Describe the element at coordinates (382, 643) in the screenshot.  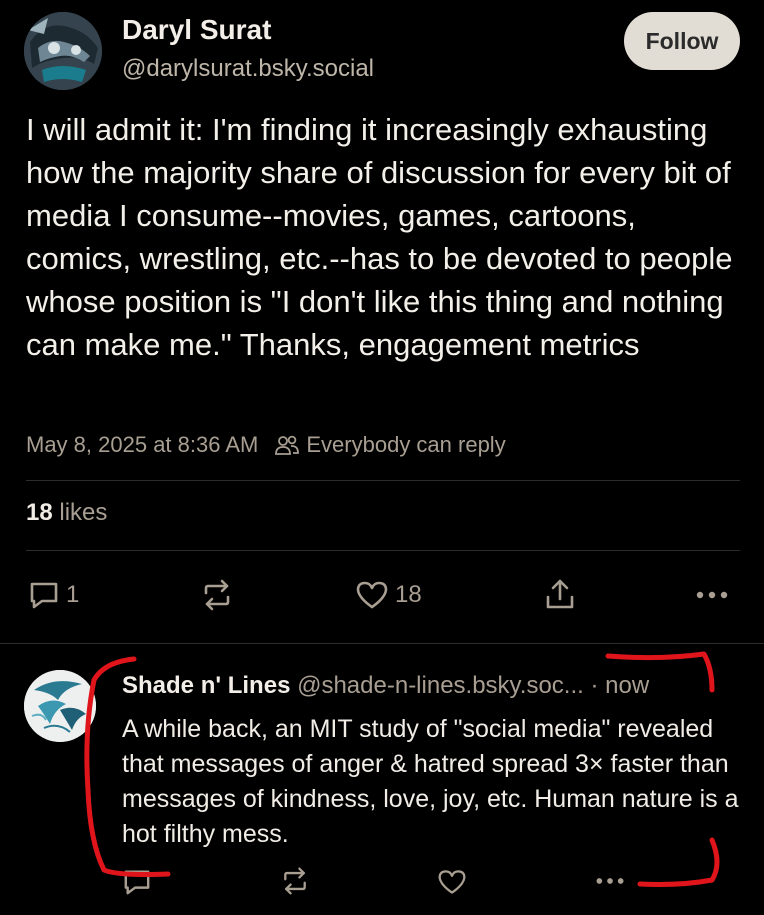
I see `thread-divider` at that location.